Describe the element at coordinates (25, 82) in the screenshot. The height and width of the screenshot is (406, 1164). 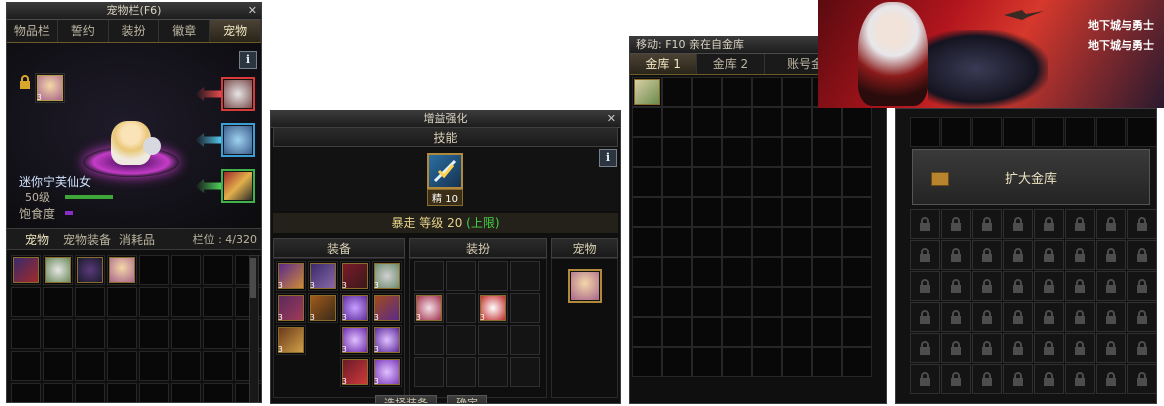
I see `lock-icon` at that location.